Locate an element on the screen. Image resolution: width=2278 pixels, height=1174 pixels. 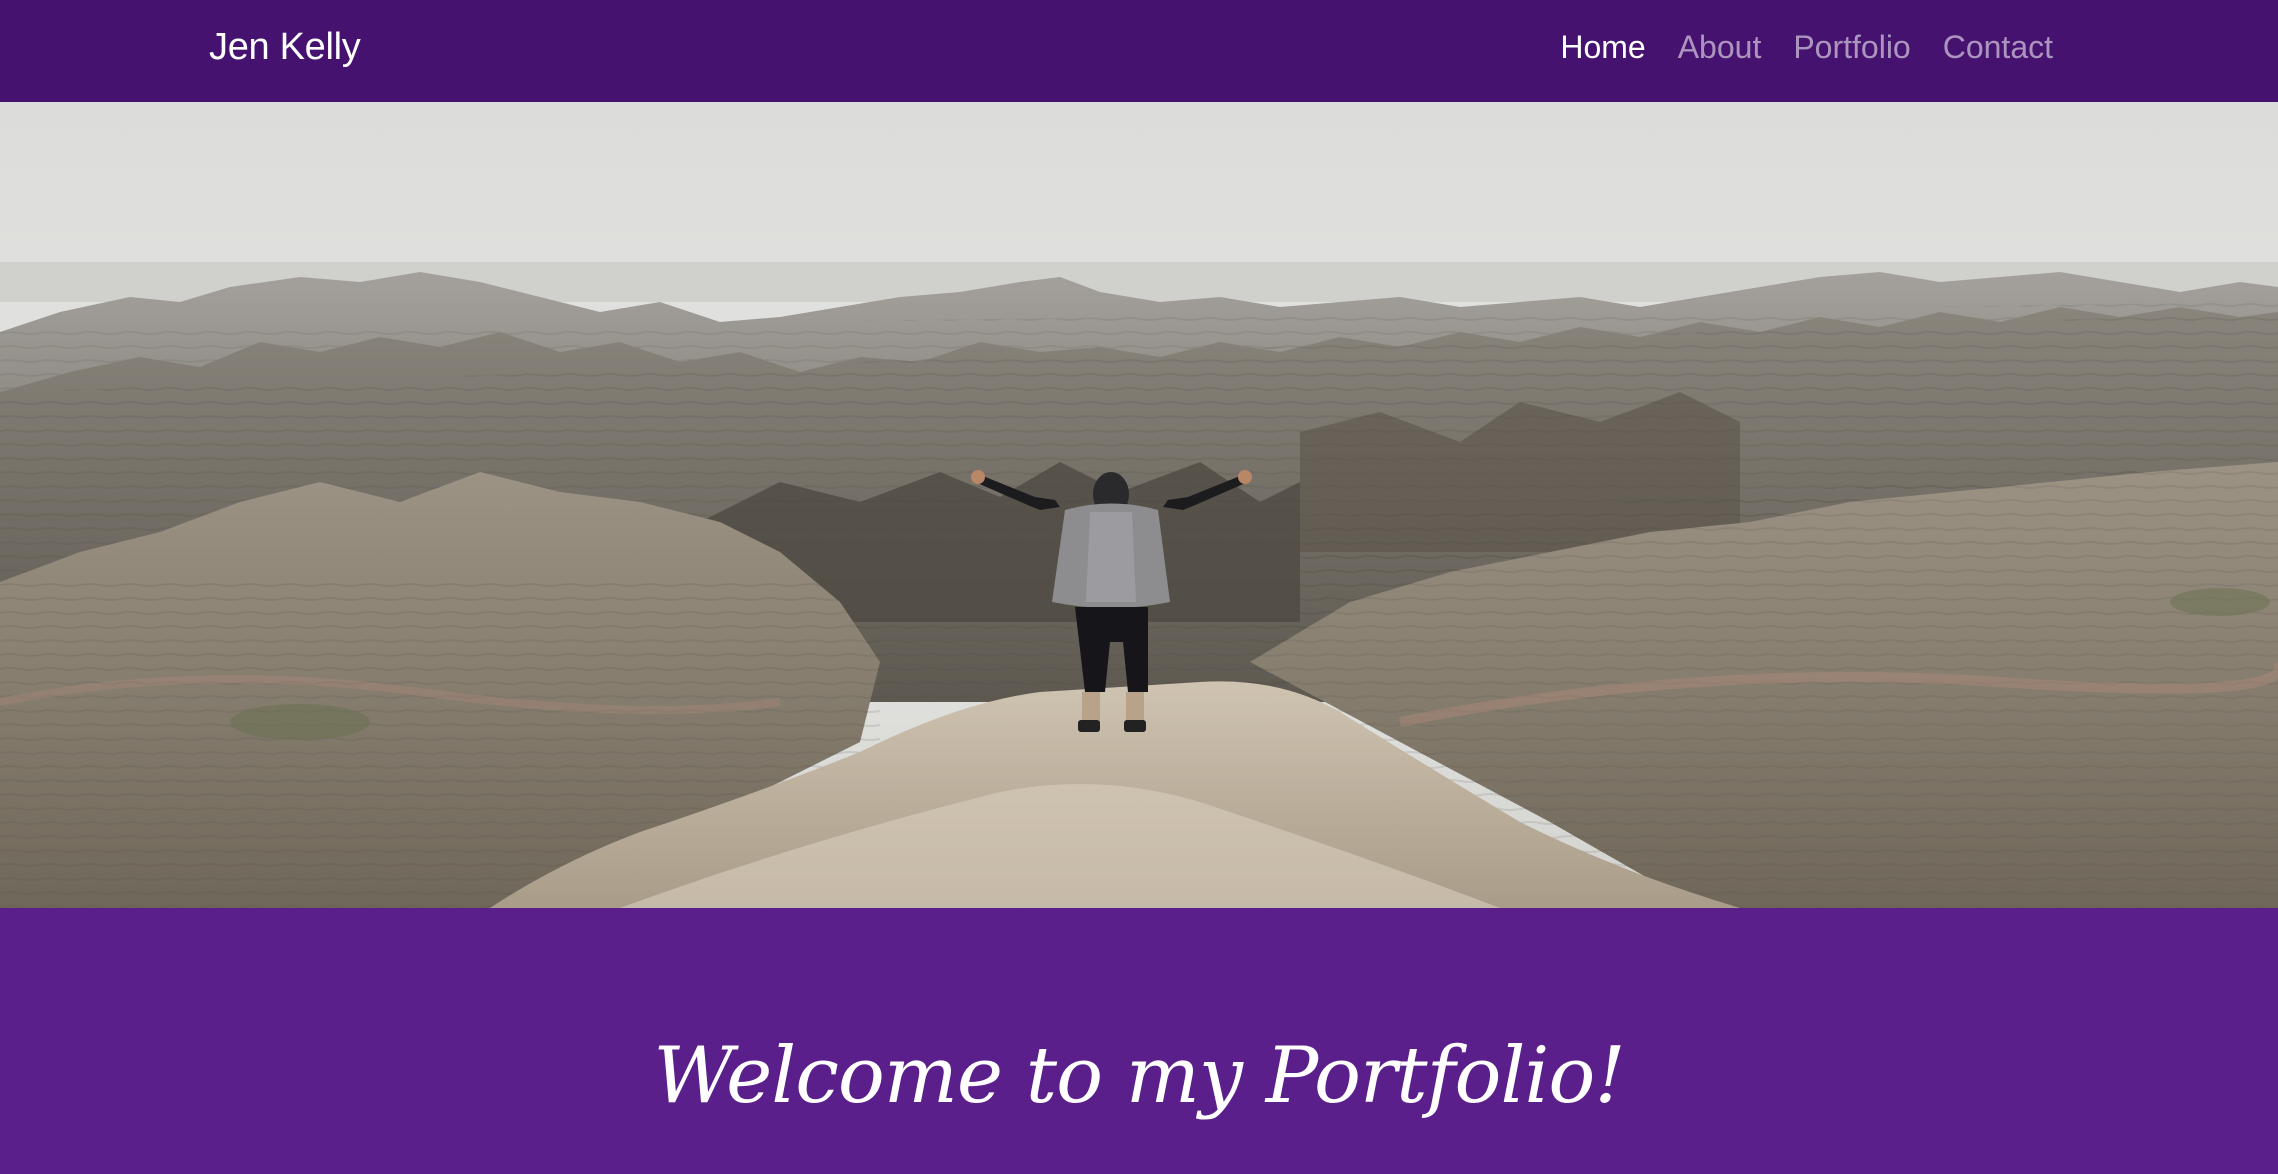
nav-item-home: Home is located at coordinates (1602, 47).